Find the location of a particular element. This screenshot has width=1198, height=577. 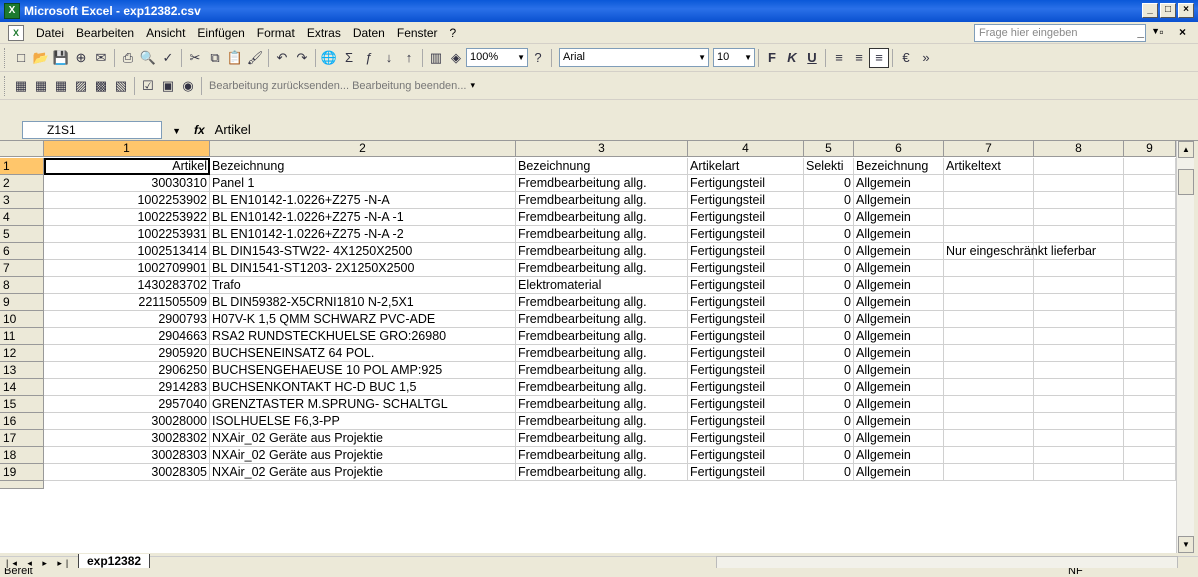

cell-r10-c1: 2900793 is located at coordinates (127, 319).